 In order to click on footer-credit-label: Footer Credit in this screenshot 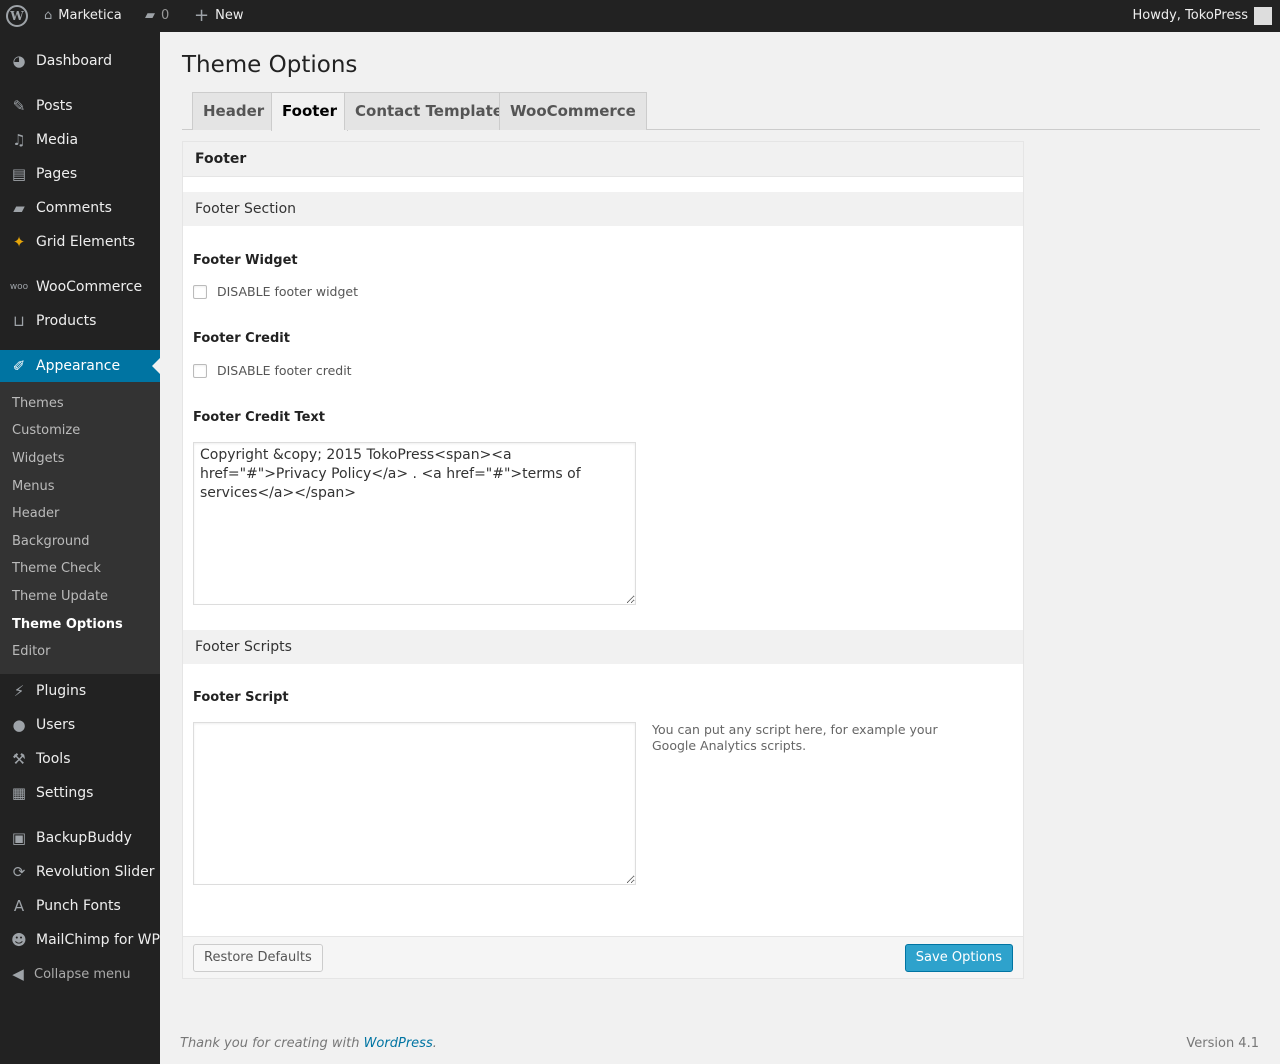, I will do `click(241, 338)`.